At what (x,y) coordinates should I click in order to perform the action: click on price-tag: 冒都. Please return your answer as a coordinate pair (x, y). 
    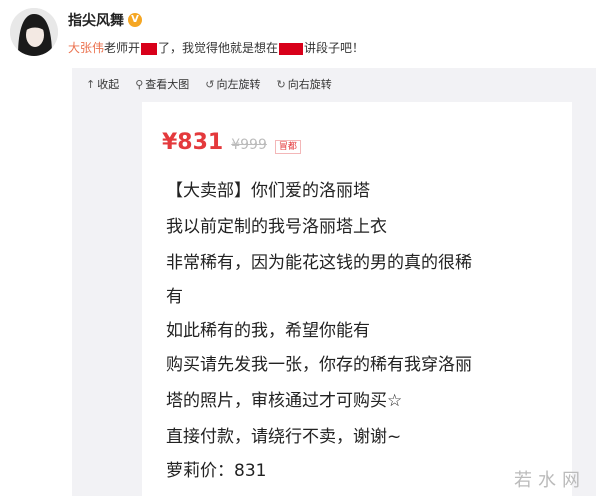
    Looking at the image, I should click on (287, 147).